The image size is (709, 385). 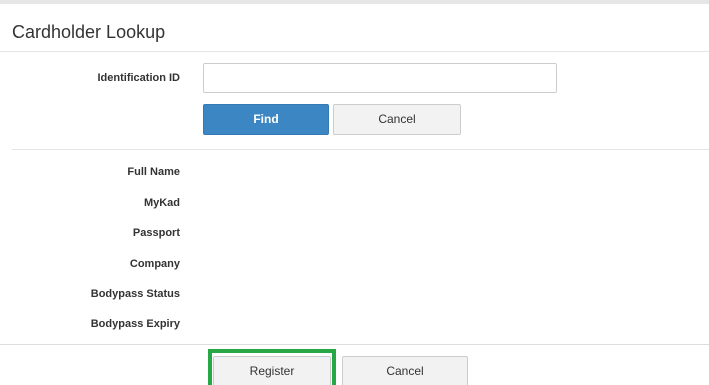 I want to click on page-title: Cardholder Lookup, so click(x=89, y=32).